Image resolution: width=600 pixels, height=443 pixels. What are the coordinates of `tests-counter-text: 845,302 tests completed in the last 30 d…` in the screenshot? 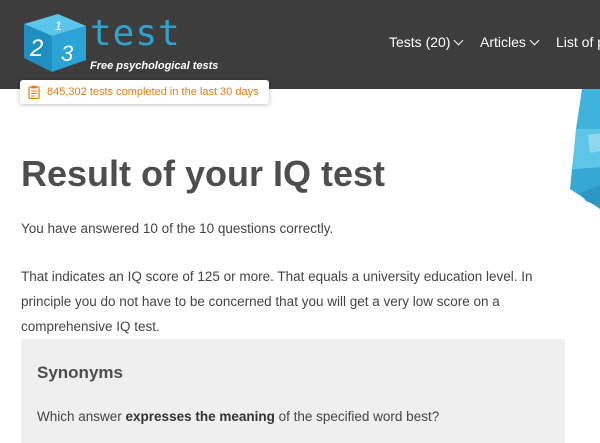 It's located at (153, 92).